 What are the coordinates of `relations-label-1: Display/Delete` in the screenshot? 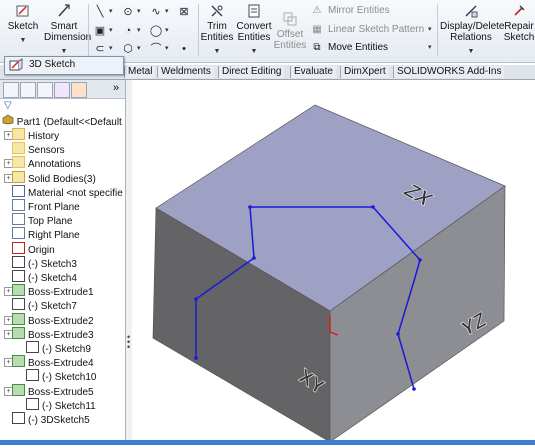 It's located at (472, 26).